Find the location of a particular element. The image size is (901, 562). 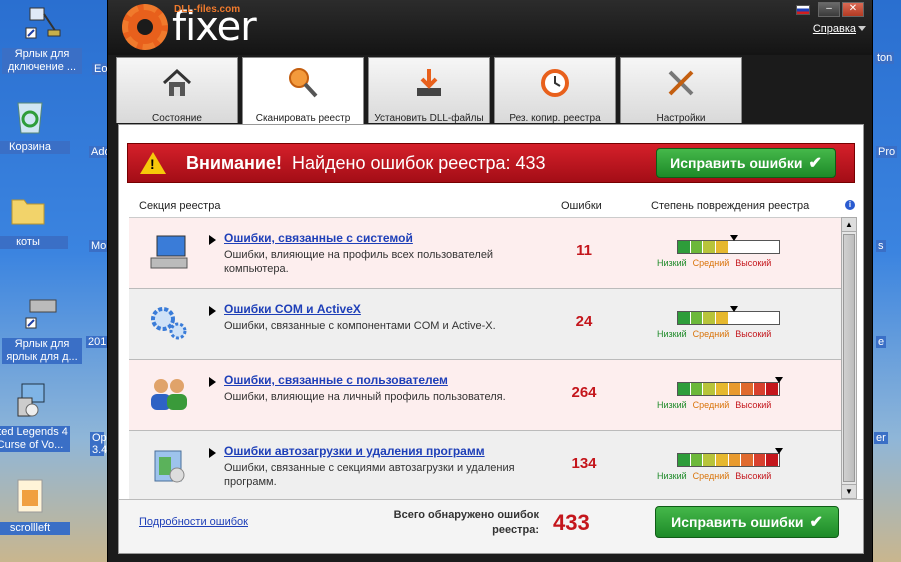

tab-label: Состояние is located at coordinates (177, 118).